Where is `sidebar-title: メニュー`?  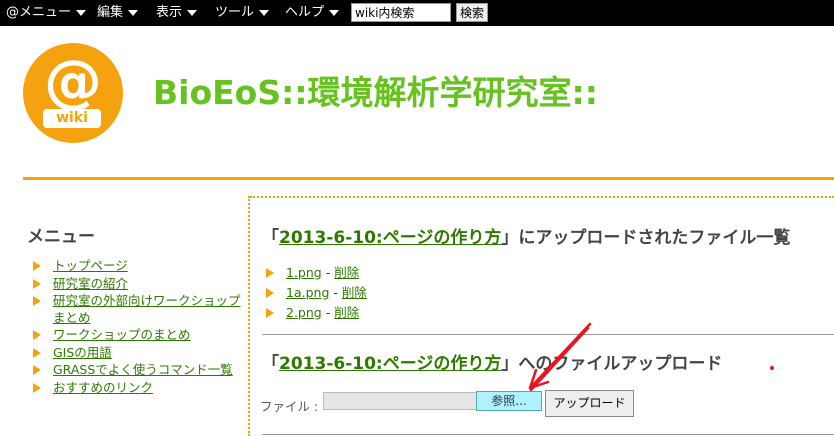 sidebar-title: メニュー is located at coordinates (61, 237).